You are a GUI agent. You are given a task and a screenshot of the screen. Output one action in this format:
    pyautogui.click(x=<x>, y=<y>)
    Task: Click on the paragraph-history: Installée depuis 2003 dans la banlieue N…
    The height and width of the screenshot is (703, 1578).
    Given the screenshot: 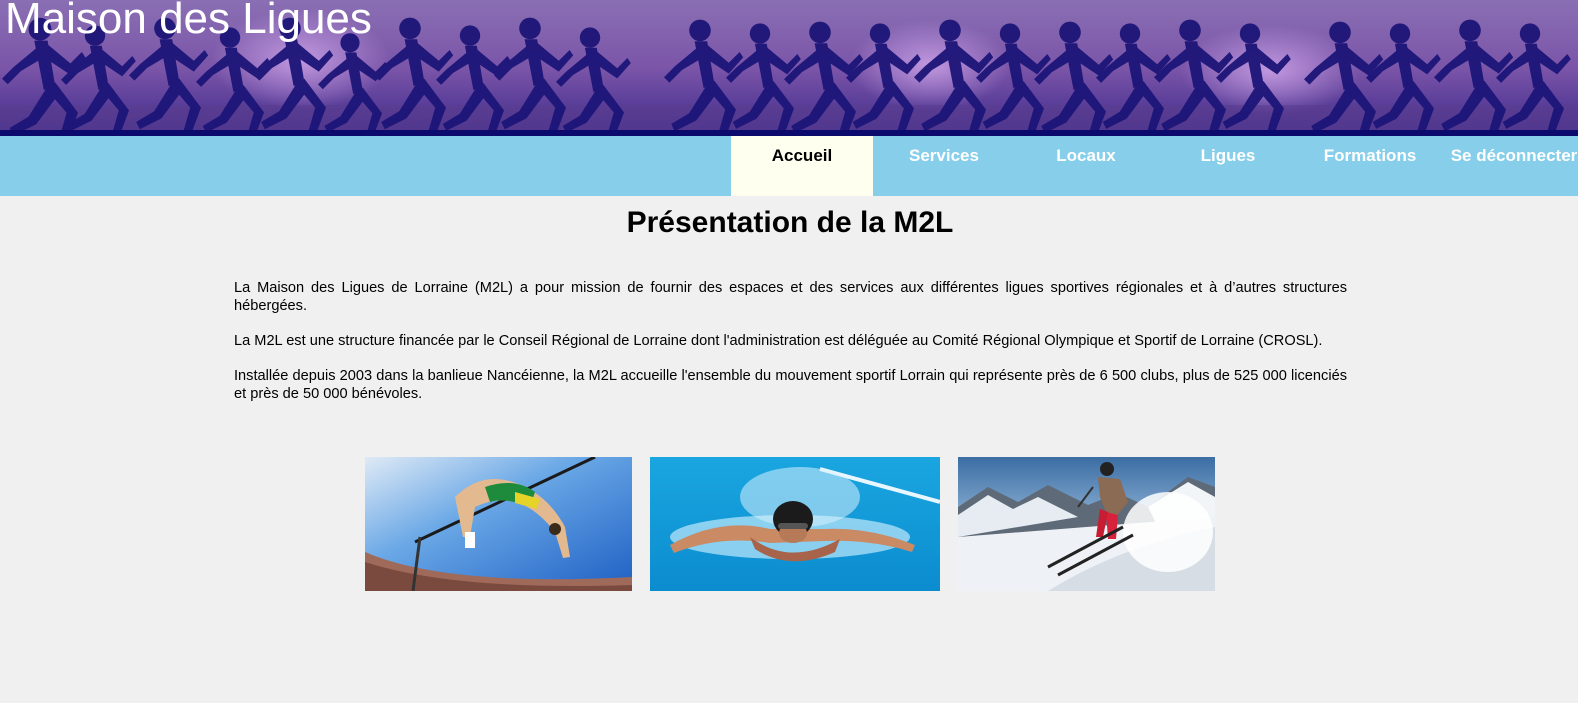 What is the action you would take?
    pyautogui.click(x=790, y=385)
    